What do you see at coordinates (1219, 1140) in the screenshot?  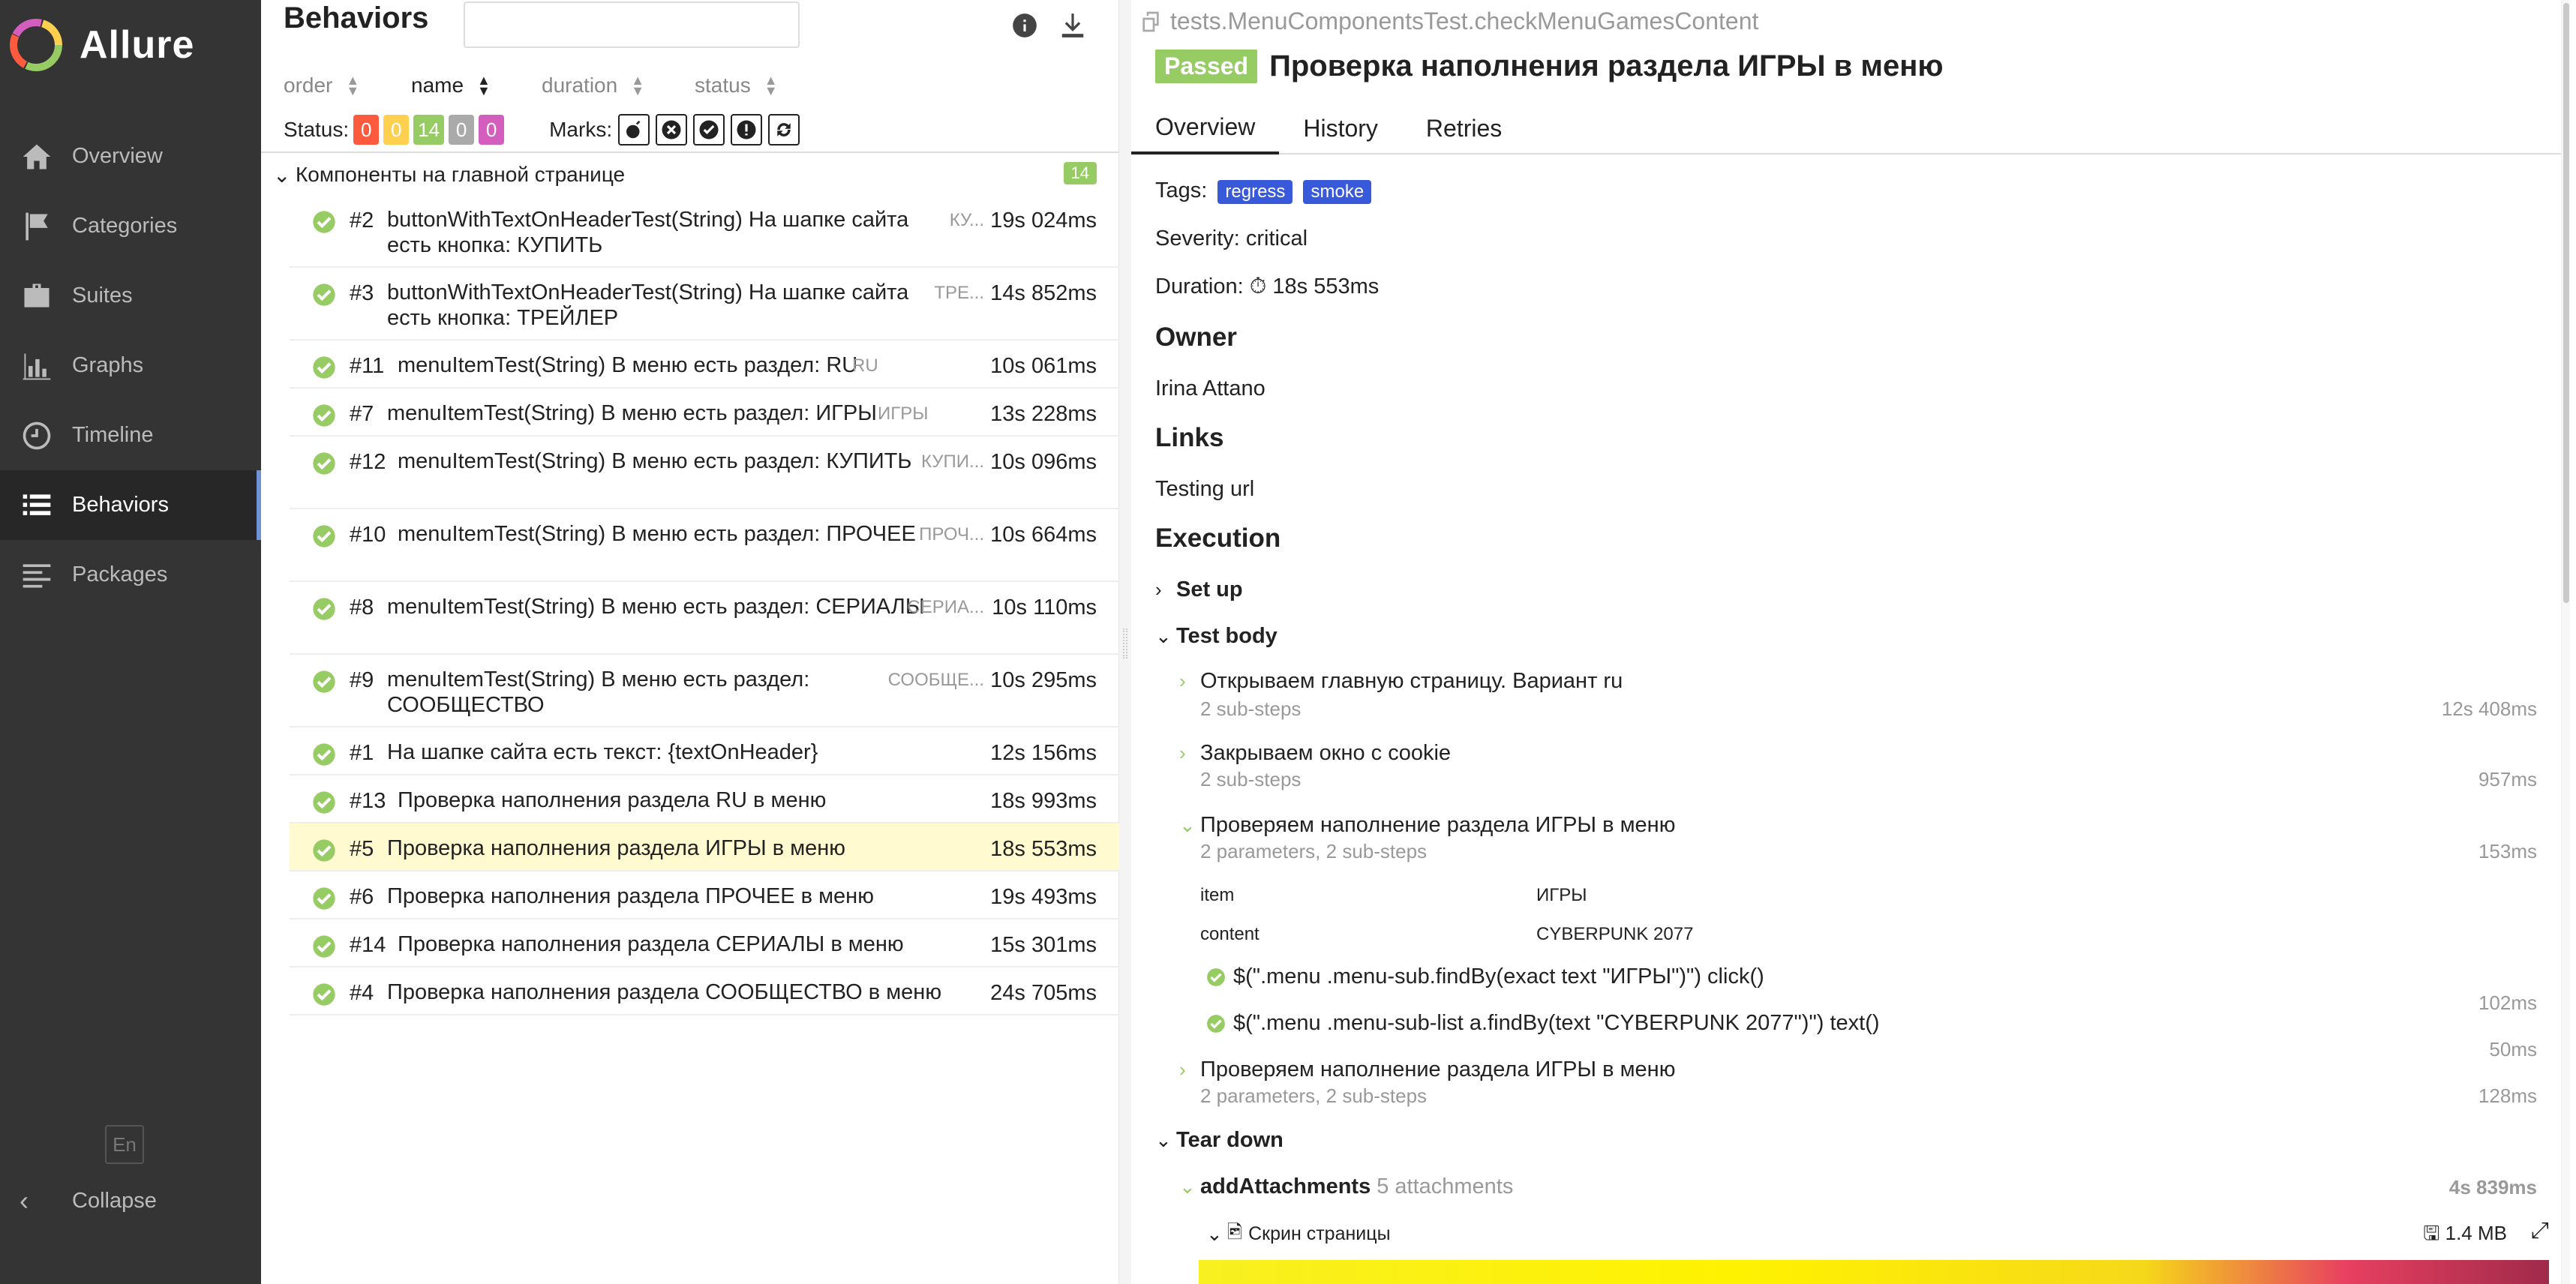 I see `teardown-section: ⌄ Tear down` at bounding box center [1219, 1140].